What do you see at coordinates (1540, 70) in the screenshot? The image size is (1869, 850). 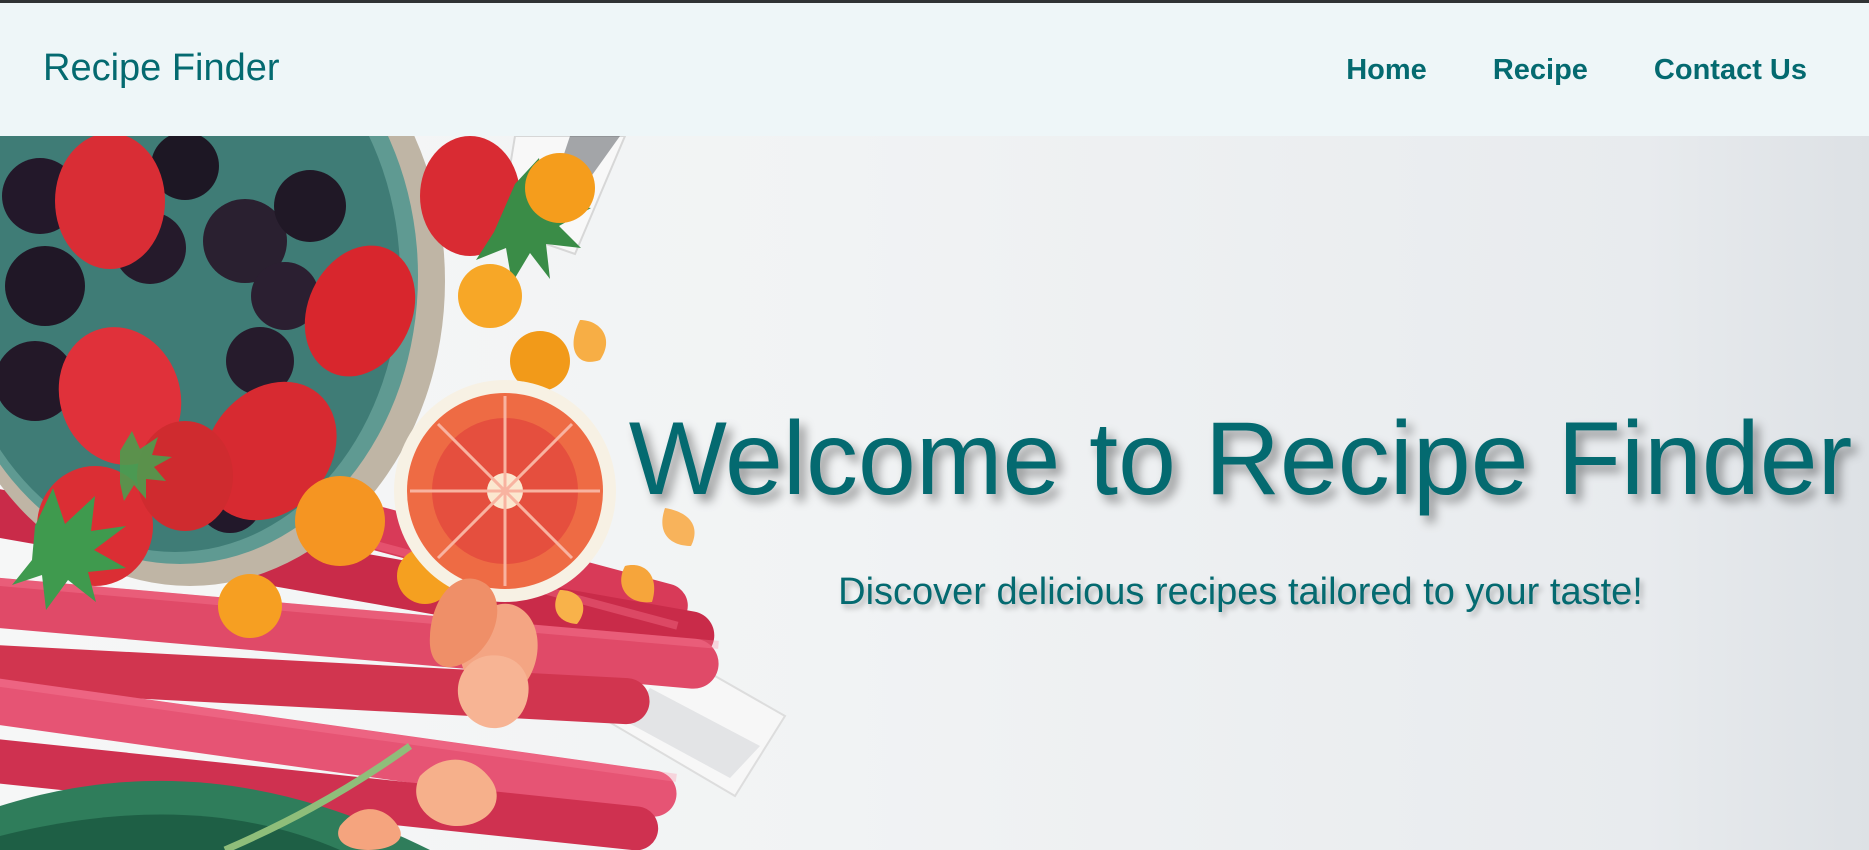 I see `nav-recipe-link: Recipe` at bounding box center [1540, 70].